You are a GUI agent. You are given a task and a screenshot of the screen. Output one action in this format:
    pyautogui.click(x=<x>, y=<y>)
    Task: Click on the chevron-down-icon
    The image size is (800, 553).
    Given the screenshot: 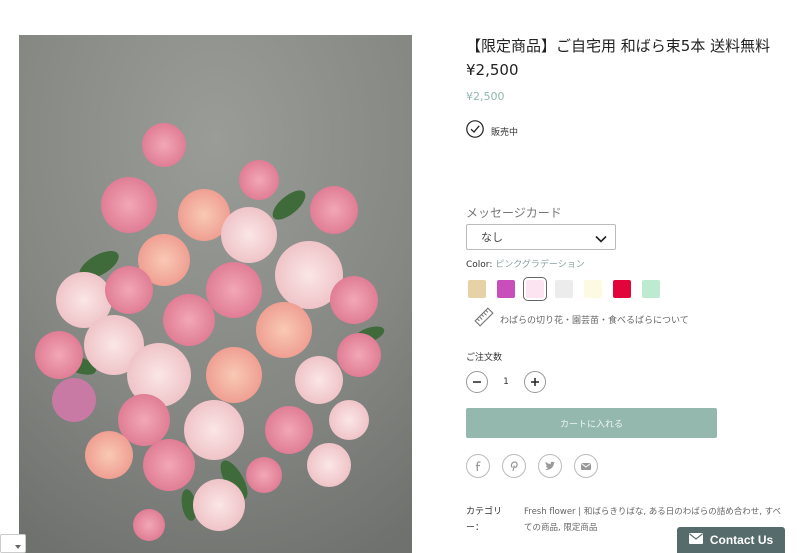 What is the action you would take?
    pyautogui.click(x=601, y=237)
    